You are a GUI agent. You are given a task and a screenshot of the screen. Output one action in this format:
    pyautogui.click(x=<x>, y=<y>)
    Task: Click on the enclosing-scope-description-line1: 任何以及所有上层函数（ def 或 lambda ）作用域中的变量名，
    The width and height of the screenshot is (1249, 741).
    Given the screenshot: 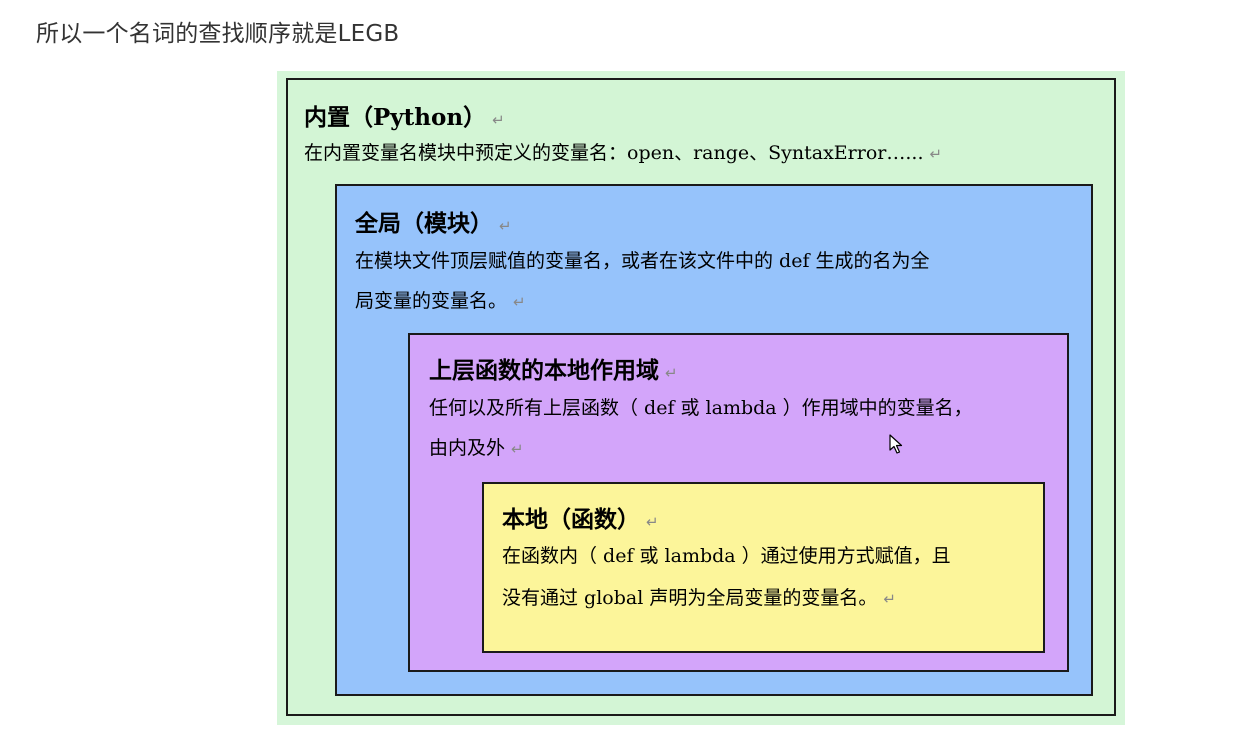 What is the action you would take?
    pyautogui.click(x=701, y=408)
    